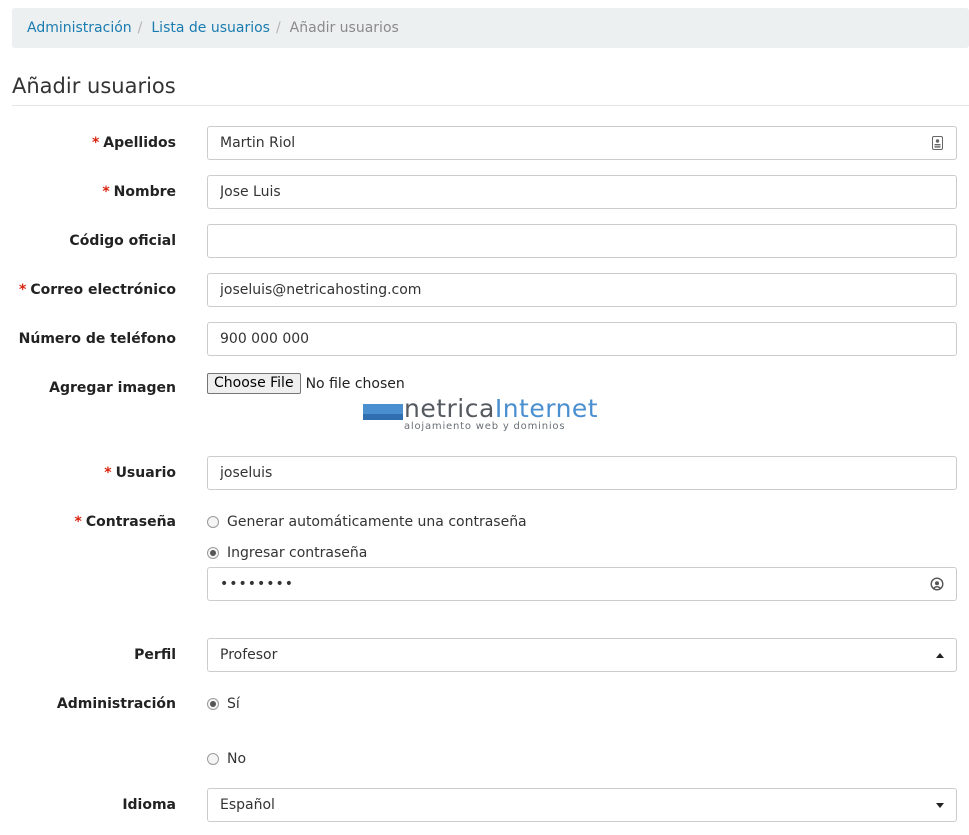 The width and height of the screenshot is (969, 835). I want to click on breadcrumb-link-lista-usuarios: Lista de usuarios, so click(210, 28).